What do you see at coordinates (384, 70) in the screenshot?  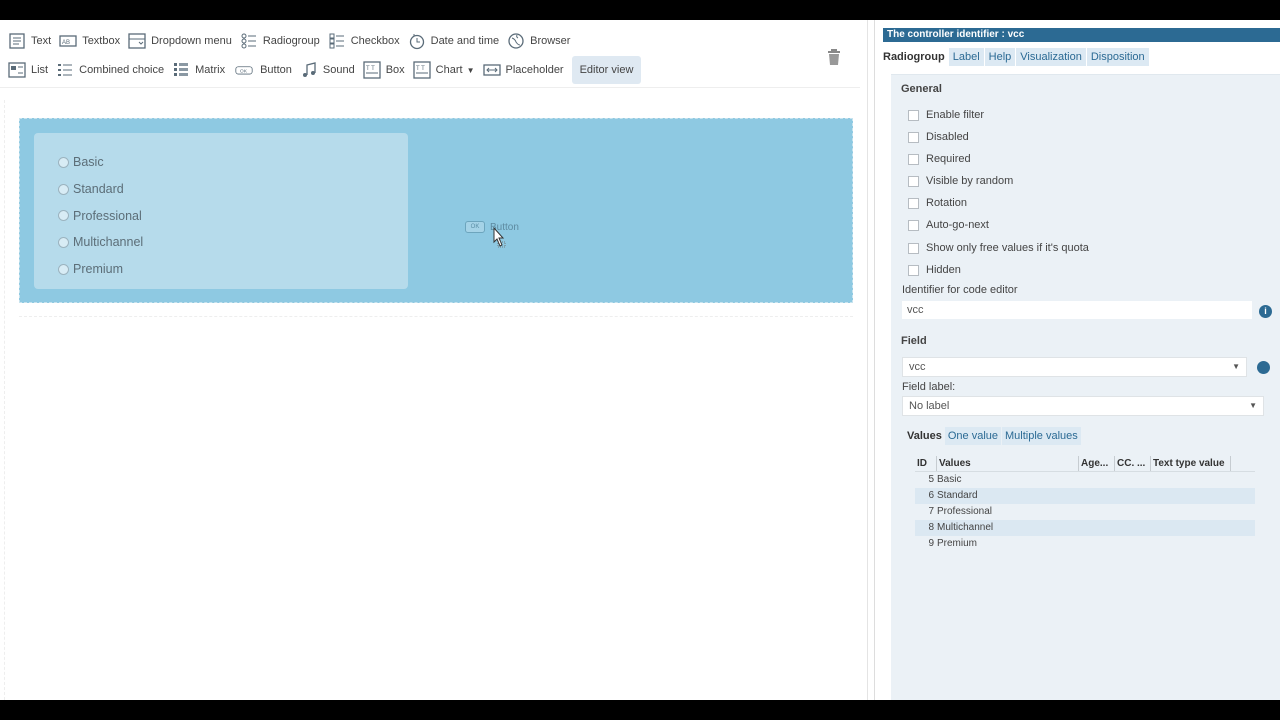 I see `toolbar-box-button: T T Box` at bounding box center [384, 70].